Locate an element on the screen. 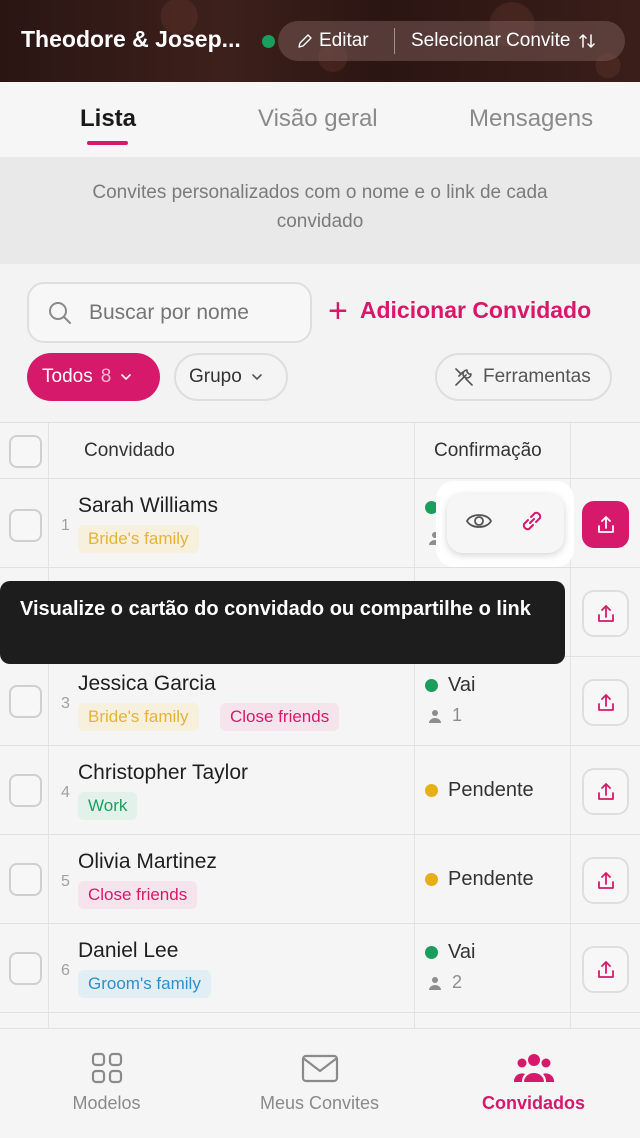 This screenshot has width=640, height=1138. tab-list: Lista is located at coordinates (108, 119).